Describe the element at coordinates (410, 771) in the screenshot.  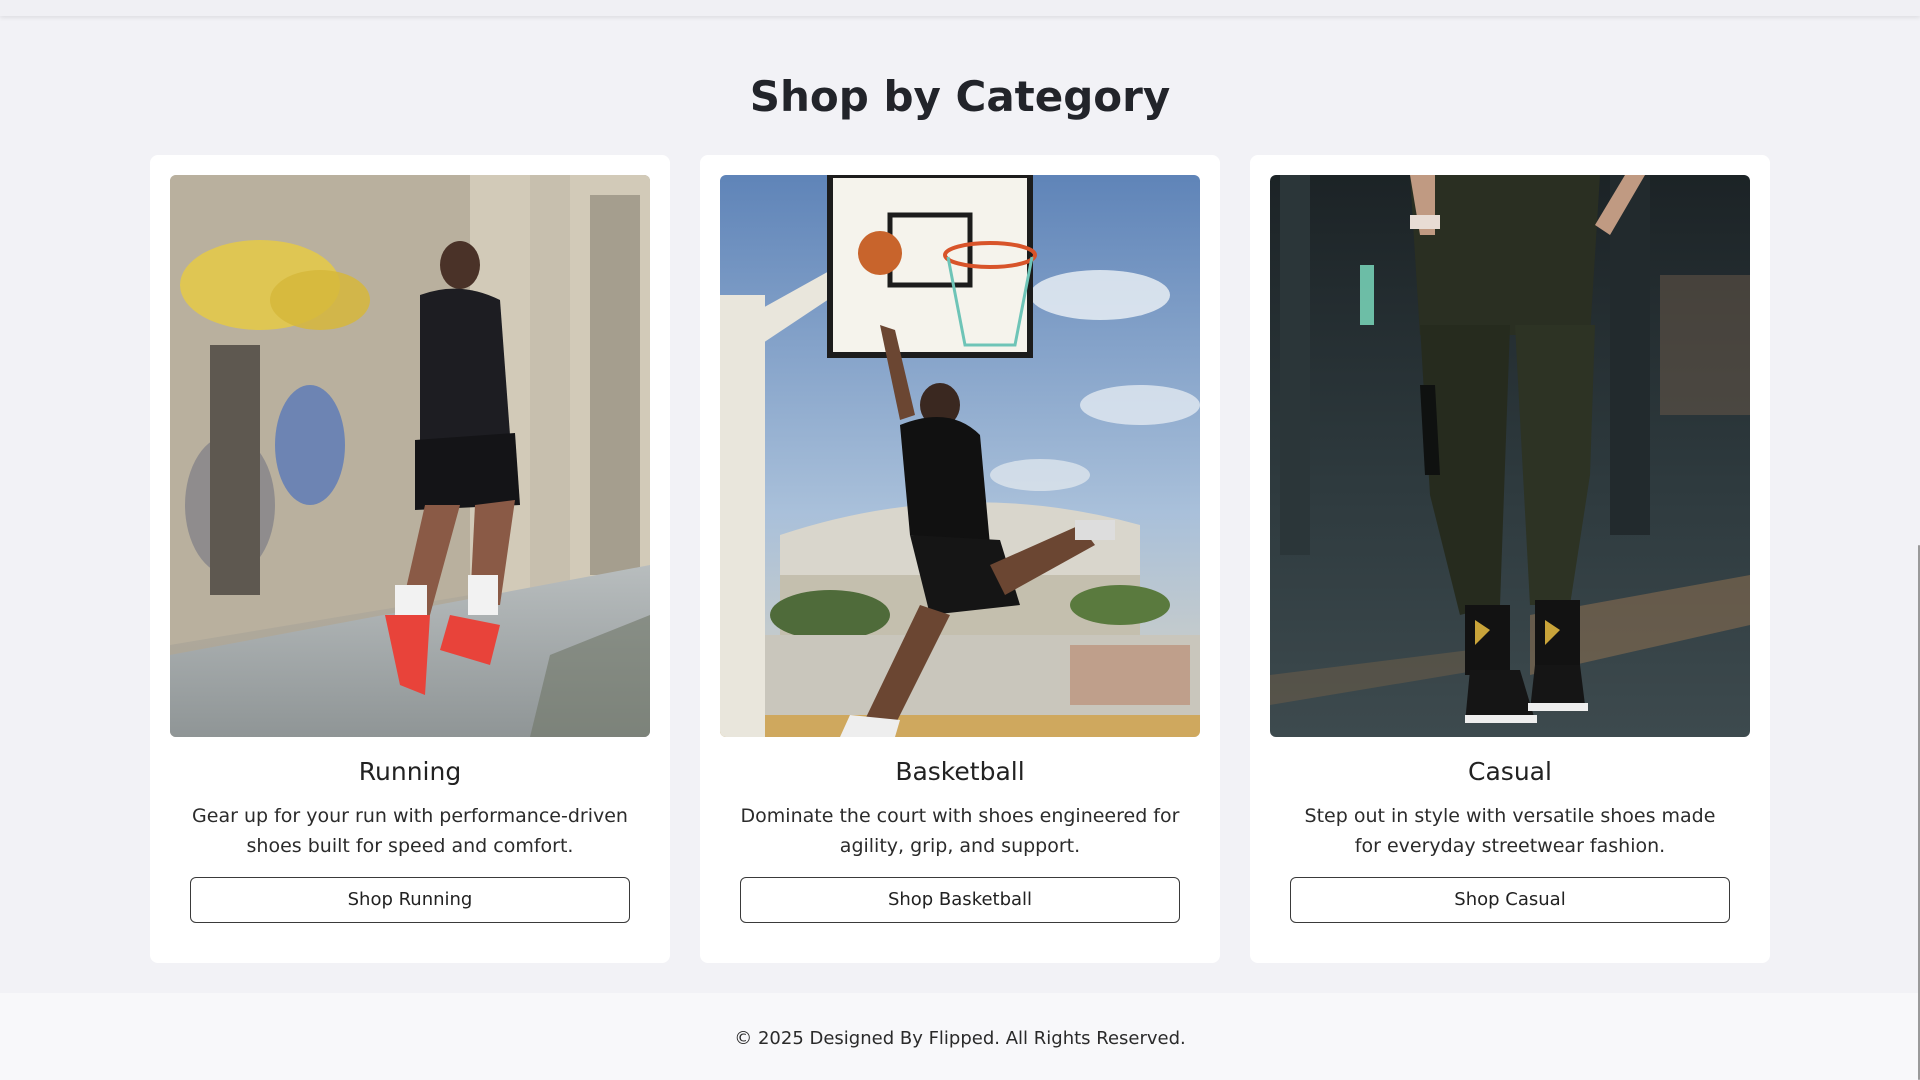
I see `category-title: Running` at that location.